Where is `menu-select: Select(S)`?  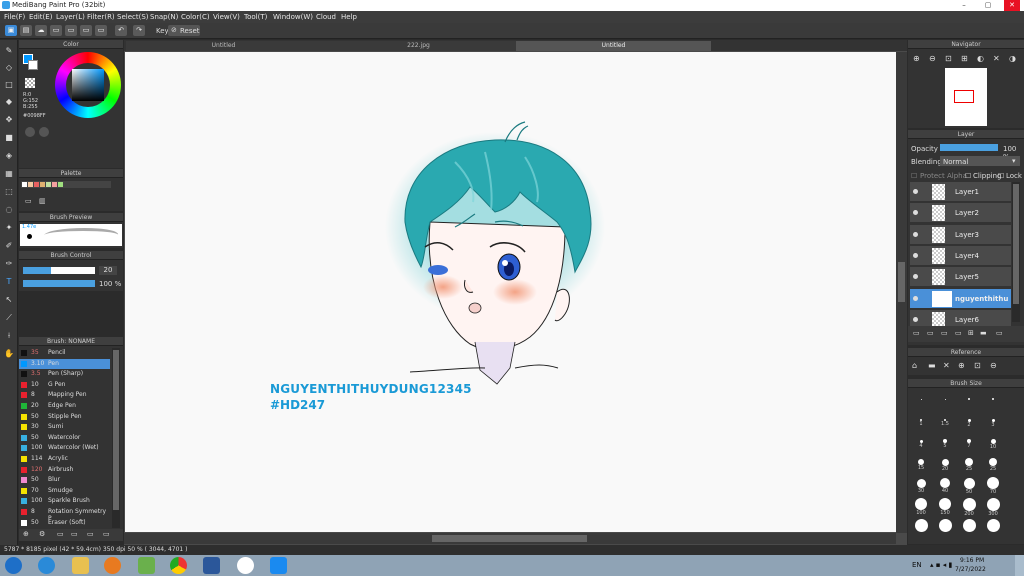
menu-select: Select(S) is located at coordinates (133, 17).